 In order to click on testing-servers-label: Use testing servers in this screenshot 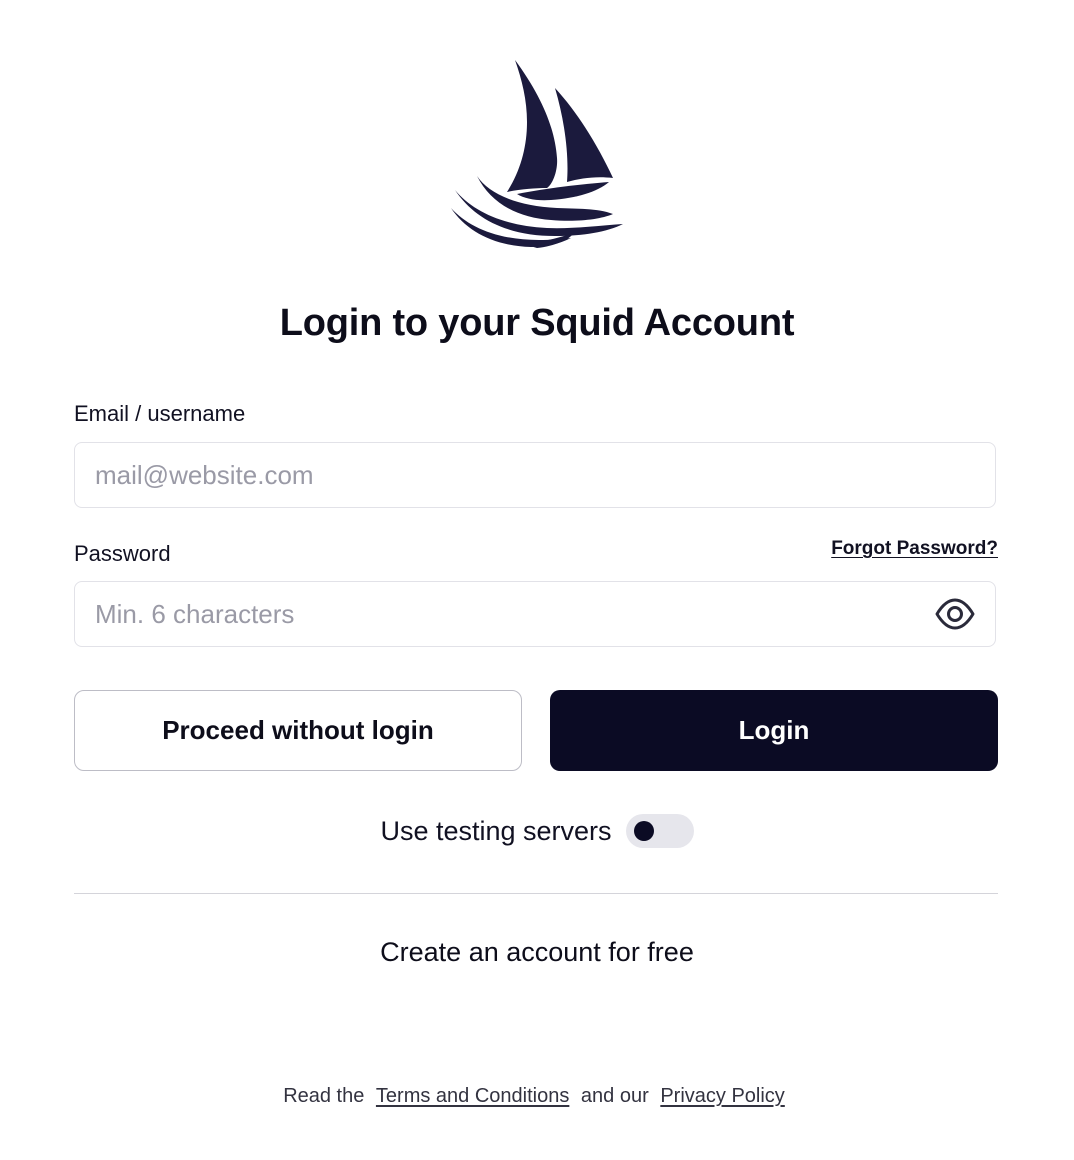, I will do `click(496, 830)`.